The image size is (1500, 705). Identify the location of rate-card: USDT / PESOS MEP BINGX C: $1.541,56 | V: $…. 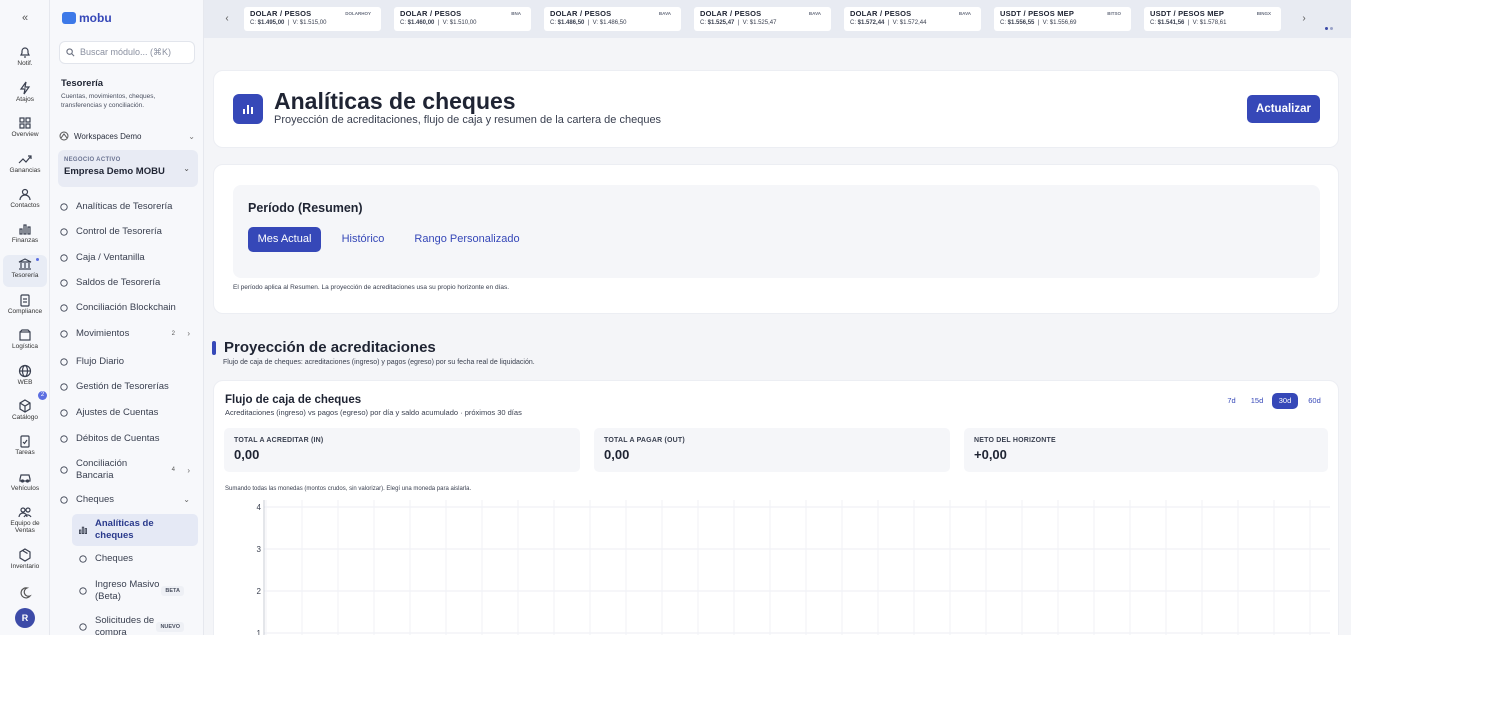
(1212, 19).